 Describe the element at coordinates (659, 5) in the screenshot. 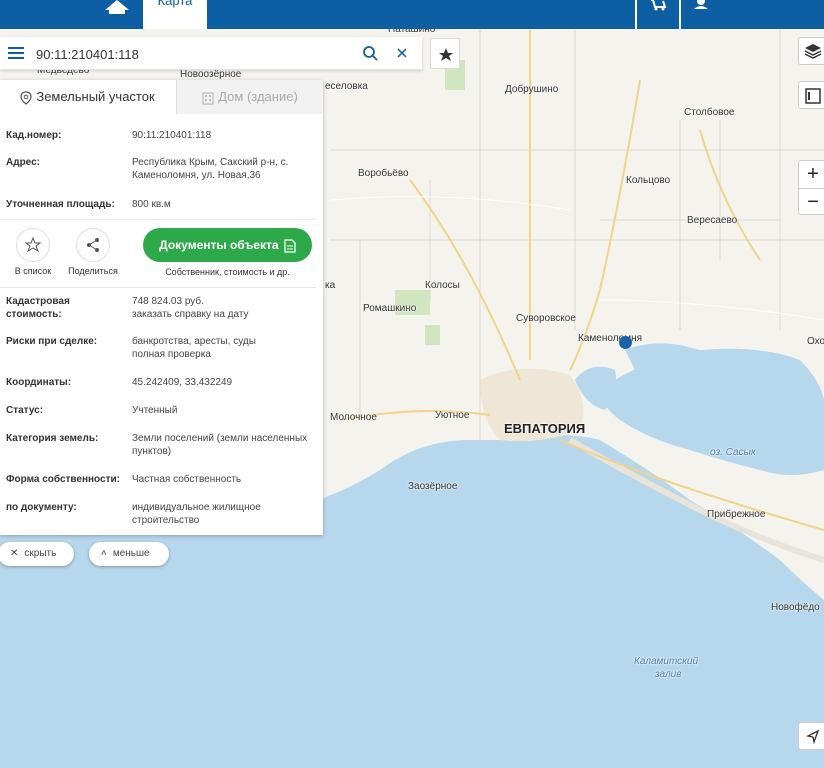

I see `cart-icon` at that location.